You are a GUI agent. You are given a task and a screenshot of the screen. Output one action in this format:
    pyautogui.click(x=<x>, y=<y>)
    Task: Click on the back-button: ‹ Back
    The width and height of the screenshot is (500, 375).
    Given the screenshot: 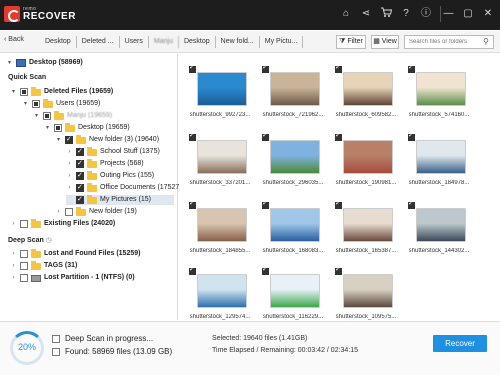 What is the action you would take?
    pyautogui.click(x=14, y=39)
    